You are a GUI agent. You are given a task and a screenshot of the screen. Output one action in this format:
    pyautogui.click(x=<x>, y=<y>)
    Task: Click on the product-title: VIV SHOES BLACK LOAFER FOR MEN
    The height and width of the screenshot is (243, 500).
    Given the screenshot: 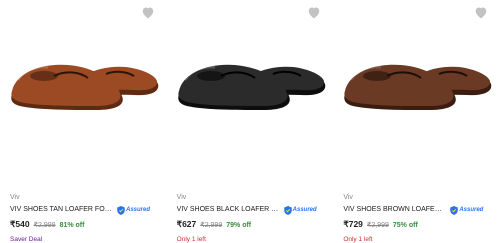 What is the action you would take?
    pyautogui.click(x=228, y=210)
    